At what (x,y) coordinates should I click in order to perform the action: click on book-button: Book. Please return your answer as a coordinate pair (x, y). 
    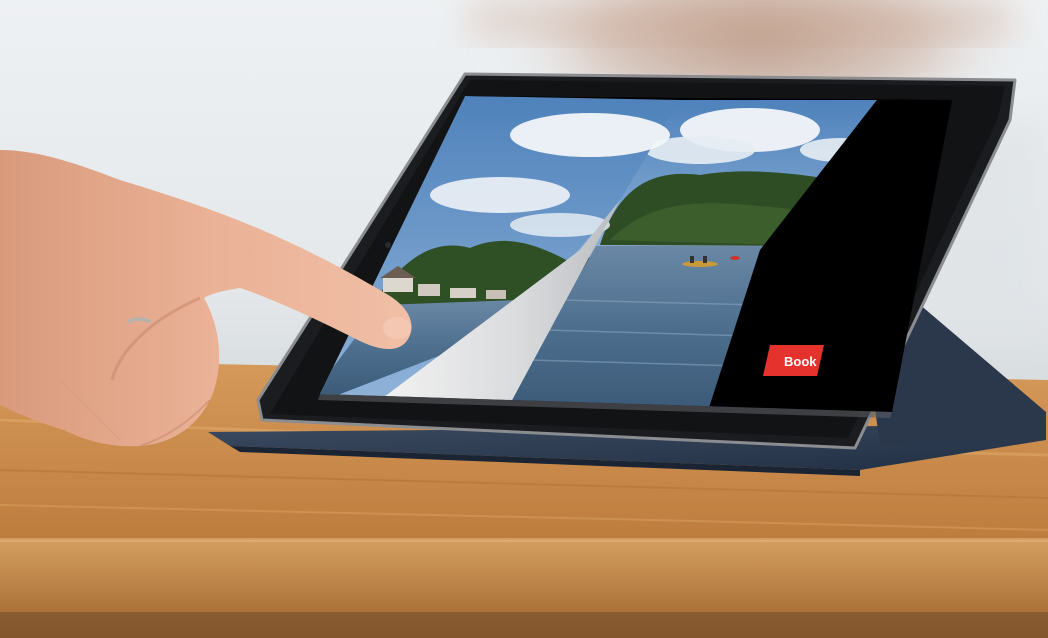
    Looking at the image, I should click on (793, 360).